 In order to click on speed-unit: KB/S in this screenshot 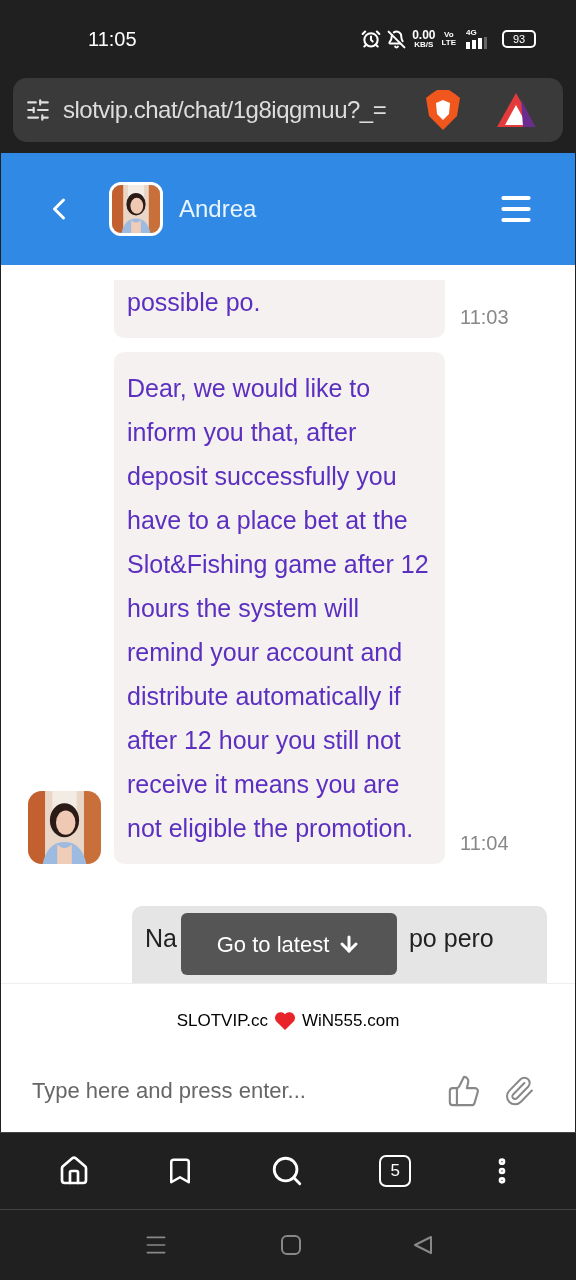, I will do `click(424, 45)`.